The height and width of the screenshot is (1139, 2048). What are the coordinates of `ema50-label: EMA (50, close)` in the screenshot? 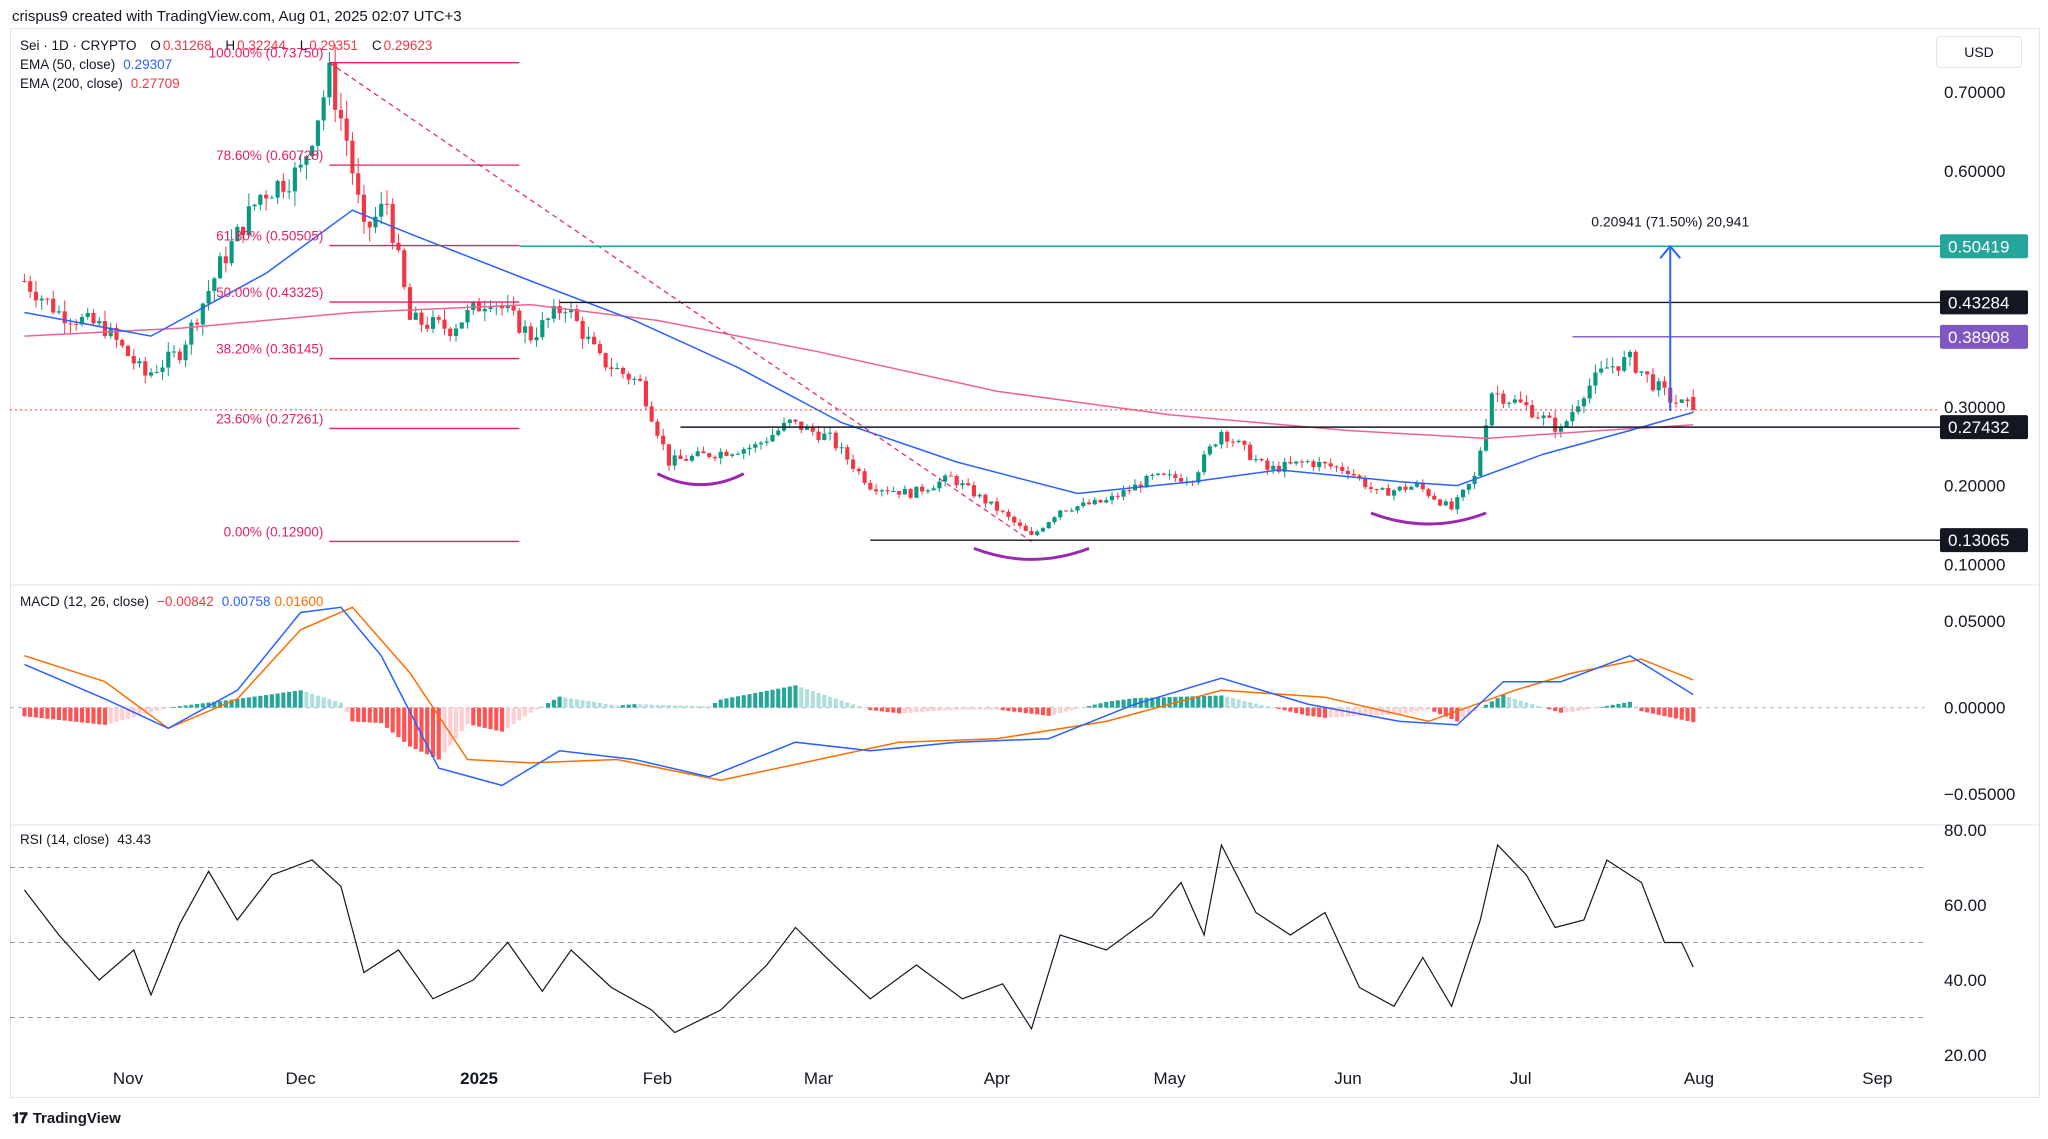 It's located at (68, 64).